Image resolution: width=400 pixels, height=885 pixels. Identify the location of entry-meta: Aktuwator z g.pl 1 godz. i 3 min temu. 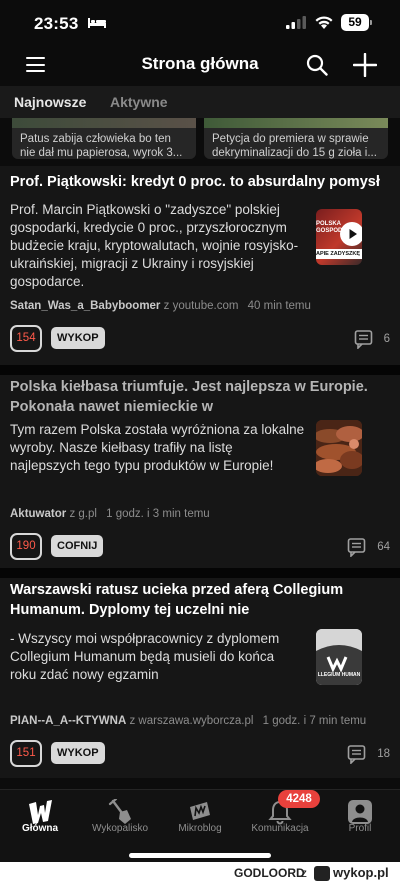
(110, 514).